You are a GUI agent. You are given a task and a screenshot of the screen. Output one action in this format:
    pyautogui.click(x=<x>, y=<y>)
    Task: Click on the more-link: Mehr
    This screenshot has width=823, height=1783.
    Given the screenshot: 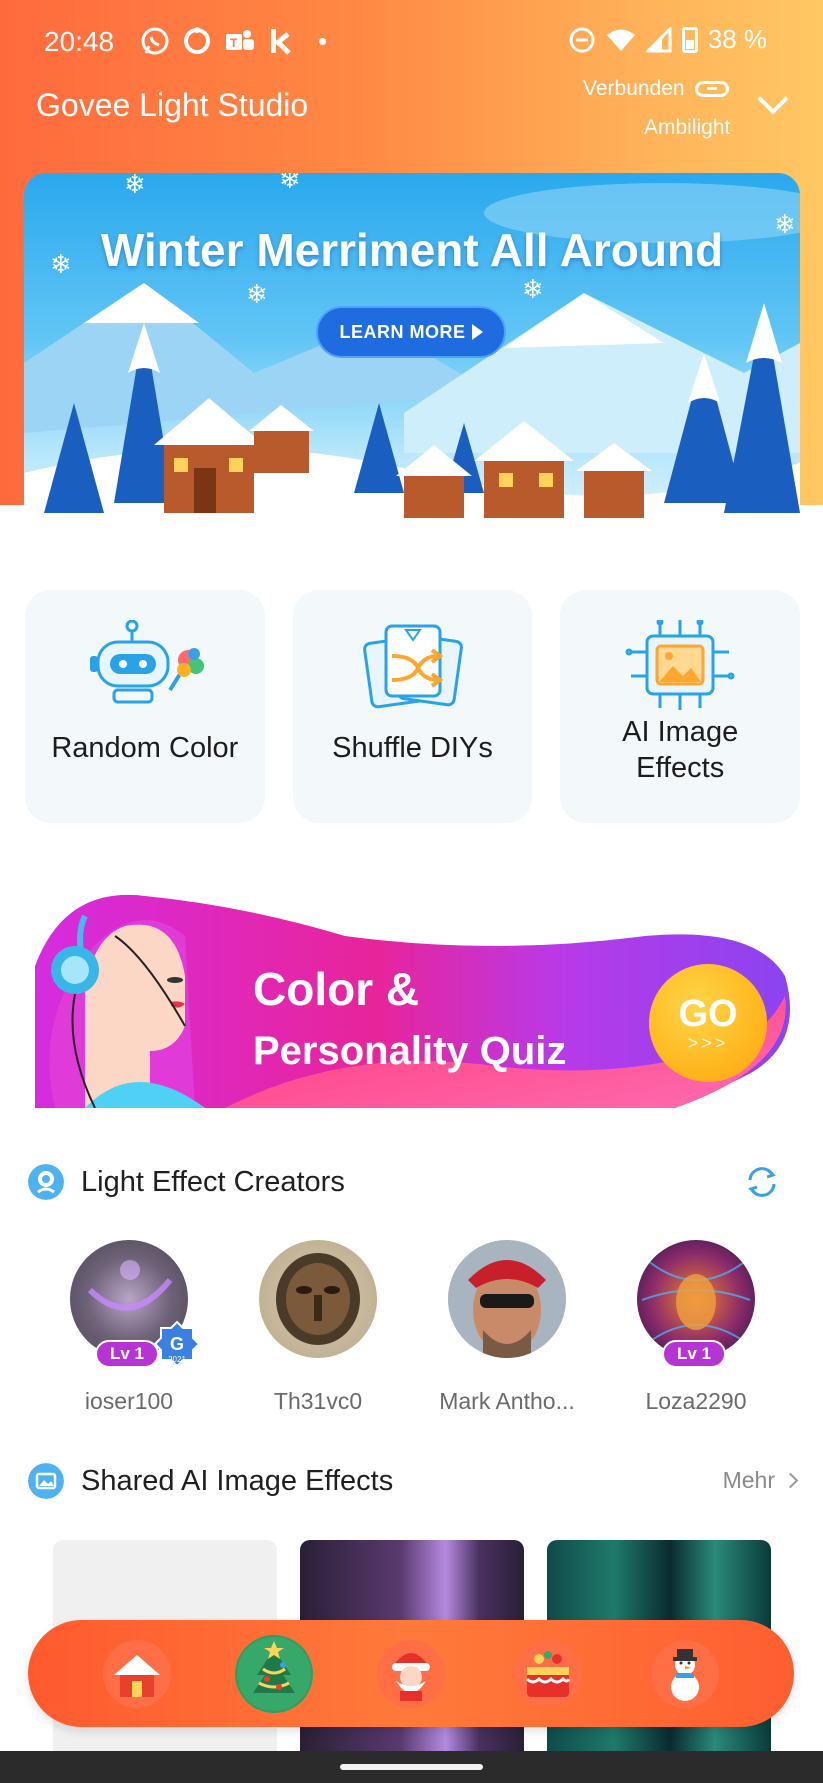 What is the action you would take?
    pyautogui.click(x=760, y=1480)
    